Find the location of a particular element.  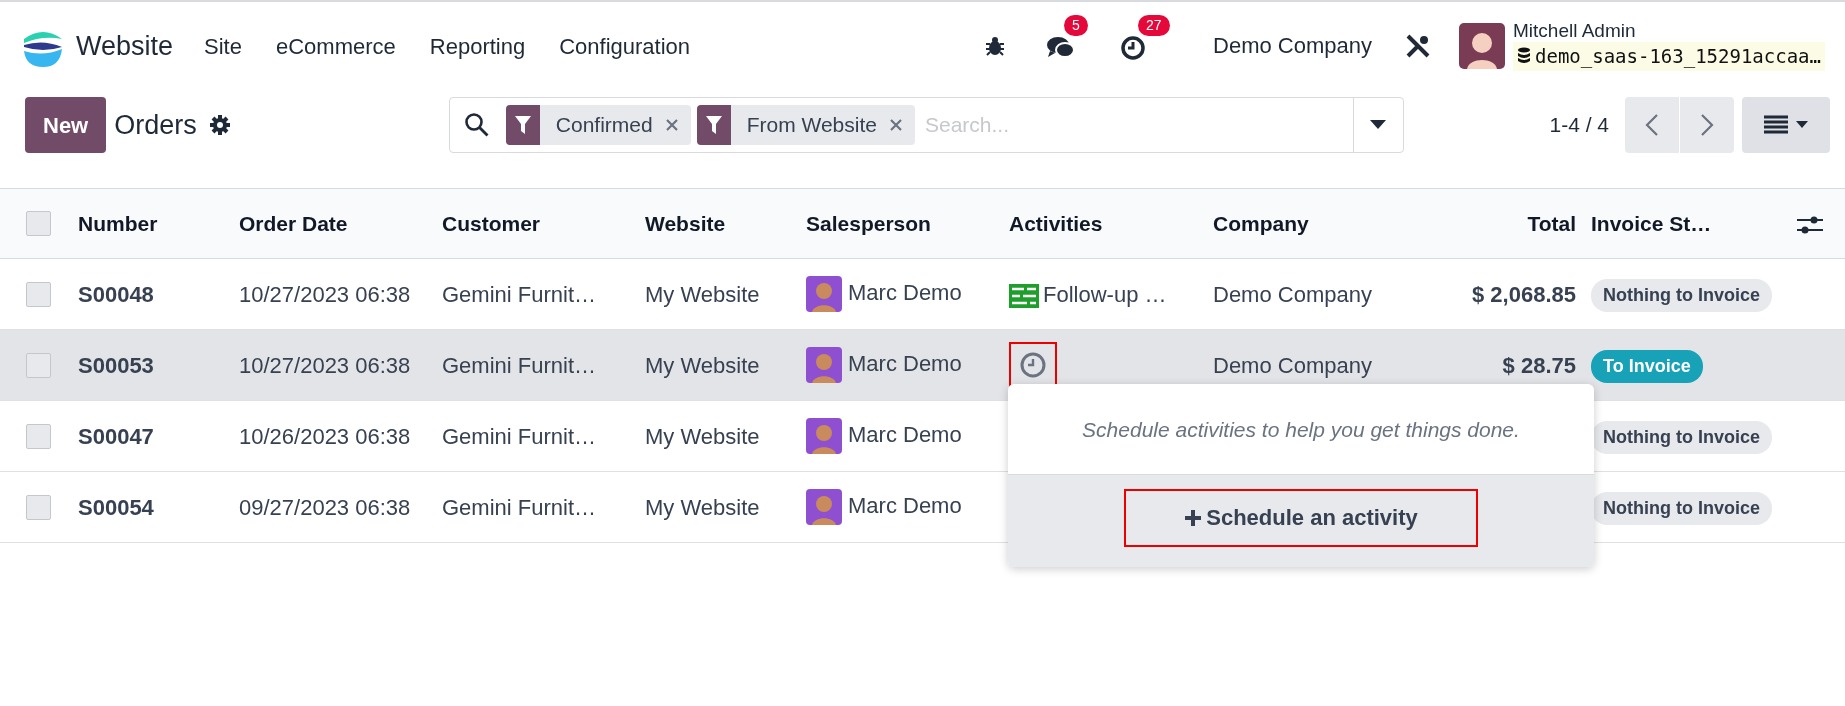

user-name: Mitchell Admin is located at coordinates (1669, 32).